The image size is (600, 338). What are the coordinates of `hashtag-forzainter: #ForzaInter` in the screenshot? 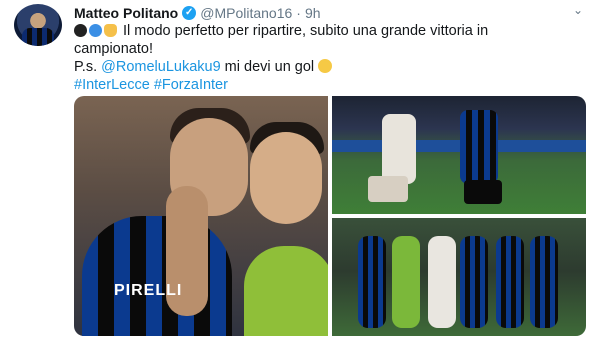 It's located at (191, 85).